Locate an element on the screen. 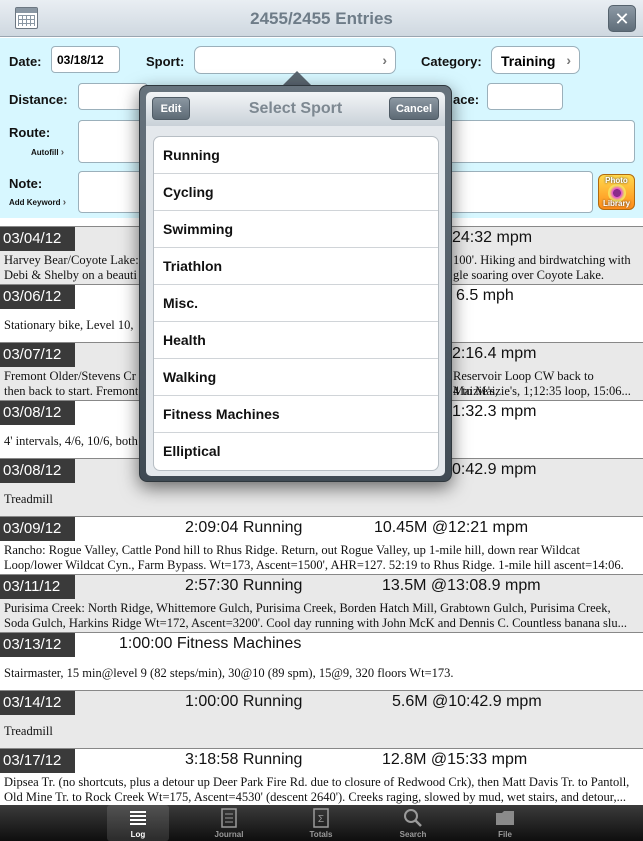  category-label: Category: is located at coordinates (451, 61).